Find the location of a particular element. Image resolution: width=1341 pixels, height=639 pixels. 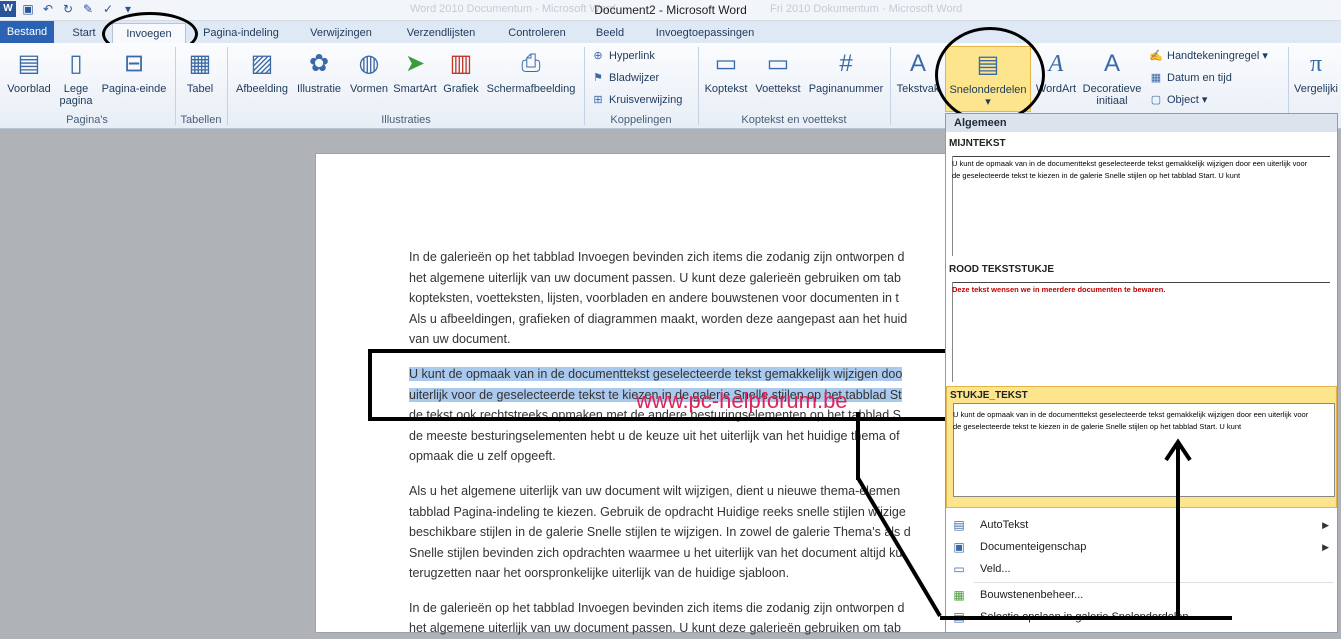

annotation-arrow is located at coordinates (1044, 529).